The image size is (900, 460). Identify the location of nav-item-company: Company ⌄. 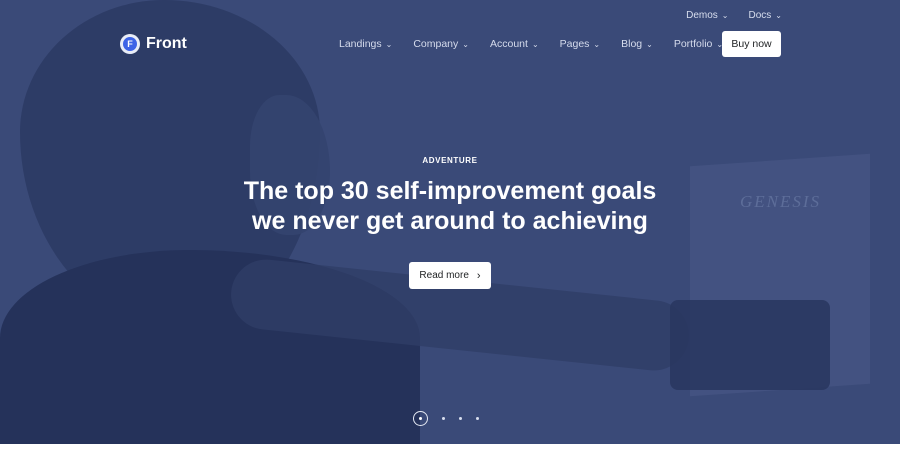
(441, 44).